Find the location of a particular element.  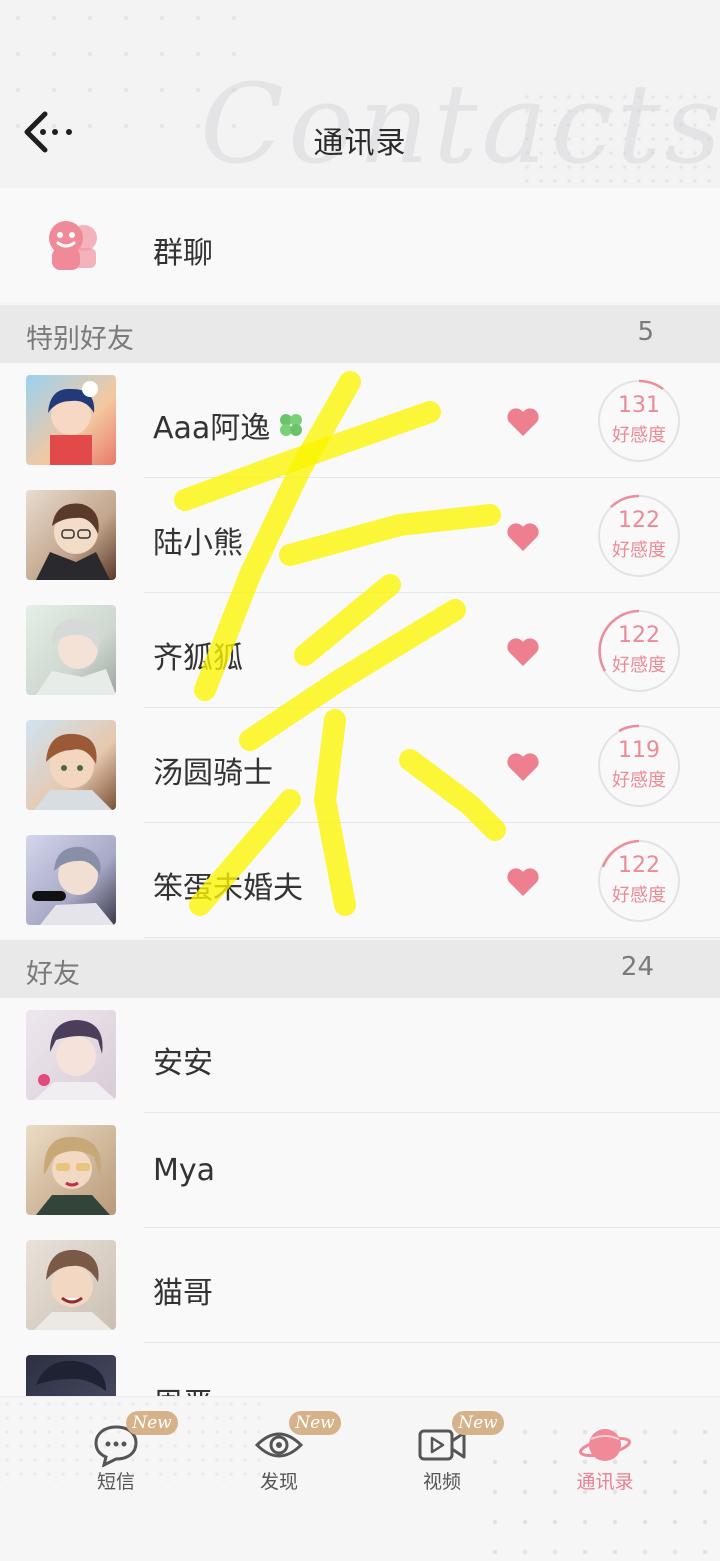

nav-label: 短信 is located at coordinates (115, 1482).